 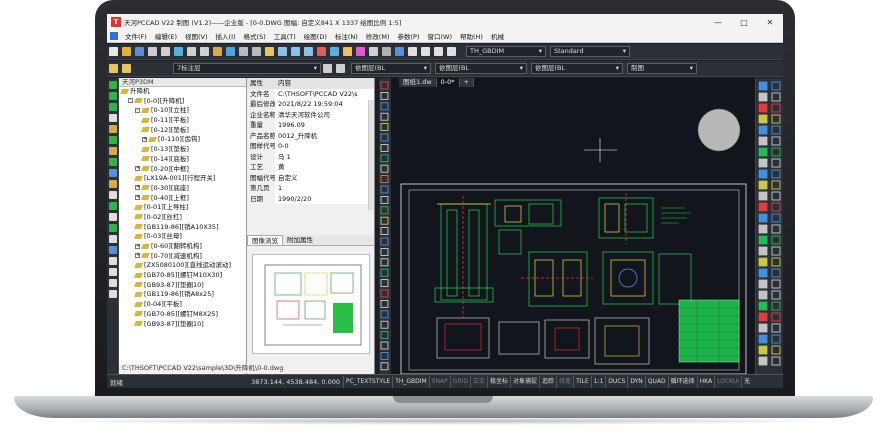 I want to click on collapse-icon: -, so click(x=137, y=110).